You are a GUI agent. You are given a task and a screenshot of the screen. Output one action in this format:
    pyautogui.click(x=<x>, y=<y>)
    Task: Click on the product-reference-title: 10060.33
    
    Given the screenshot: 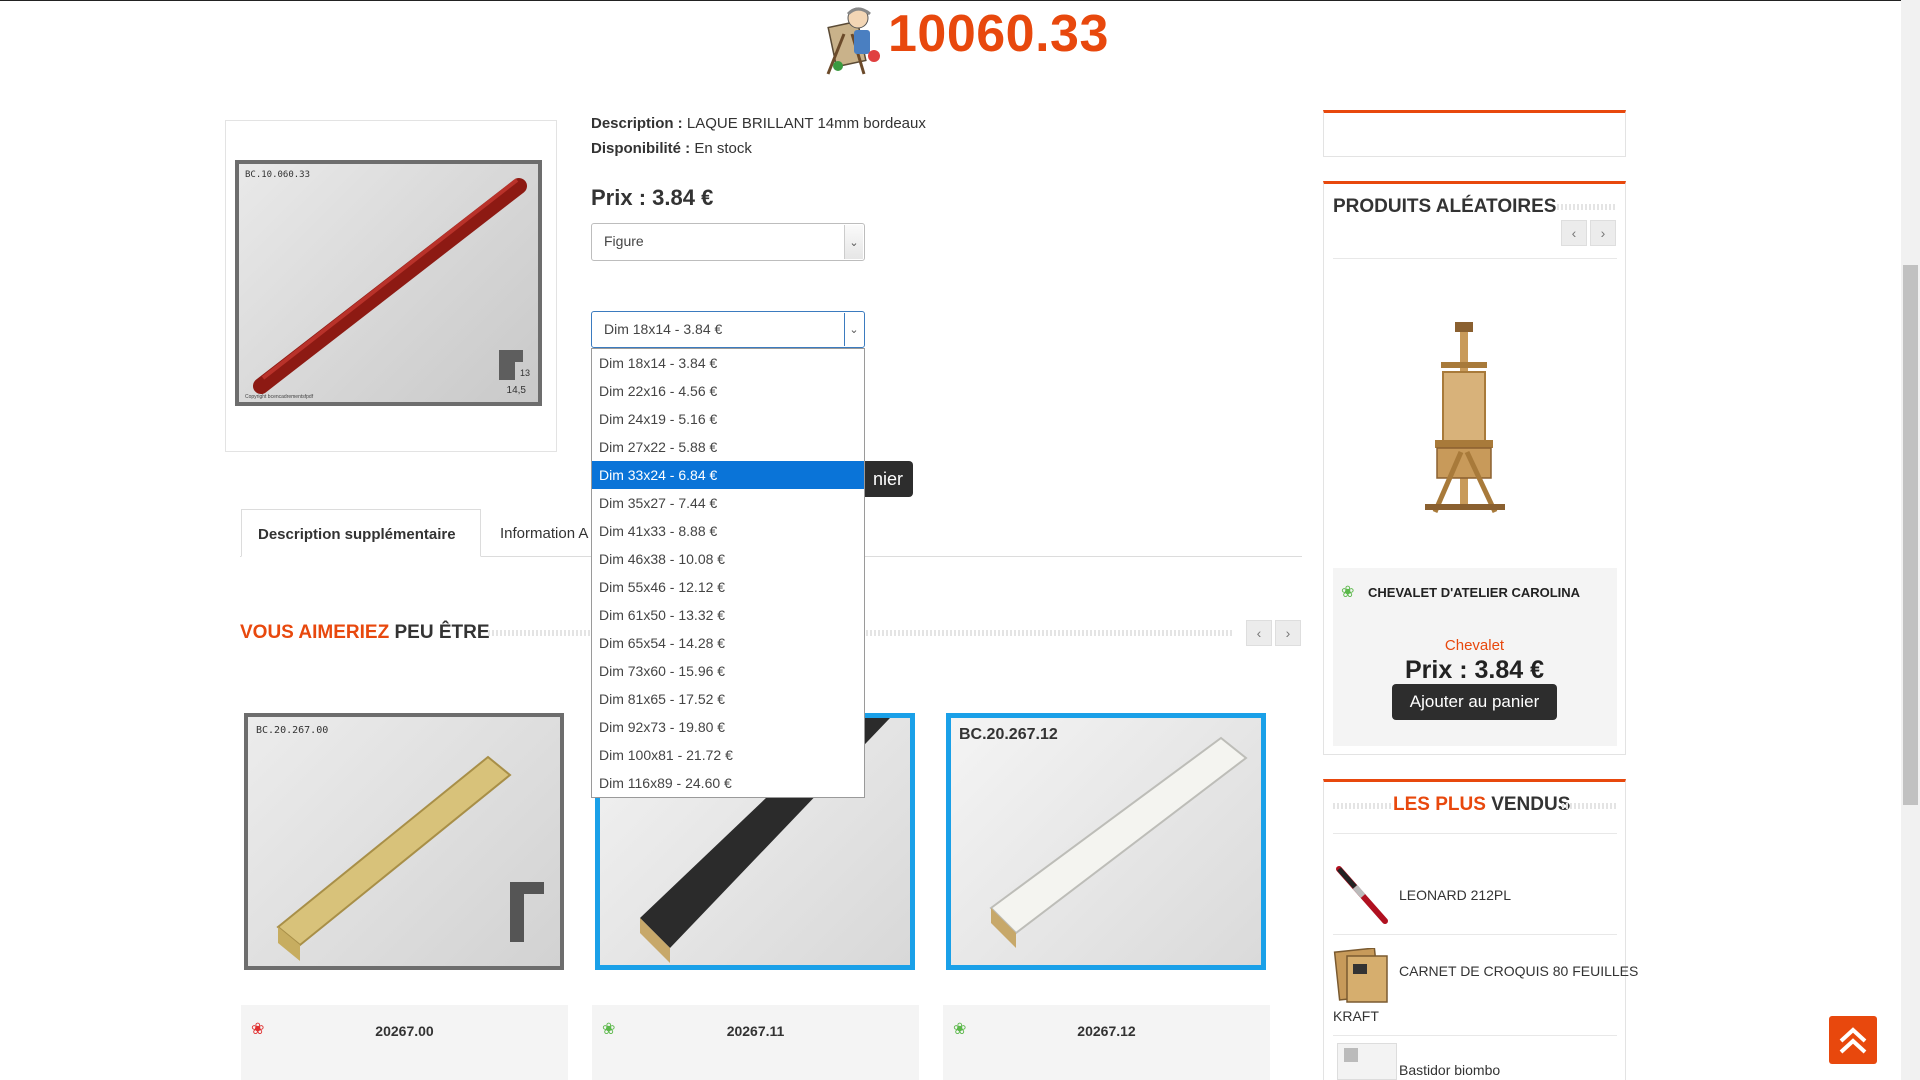 What is the action you would take?
    pyautogui.click(x=998, y=34)
    